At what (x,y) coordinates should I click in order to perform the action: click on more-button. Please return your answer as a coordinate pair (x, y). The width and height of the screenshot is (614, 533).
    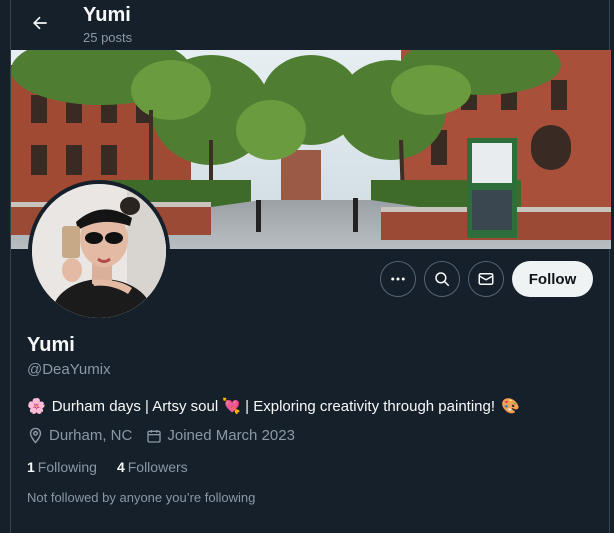
    Looking at the image, I should click on (398, 279).